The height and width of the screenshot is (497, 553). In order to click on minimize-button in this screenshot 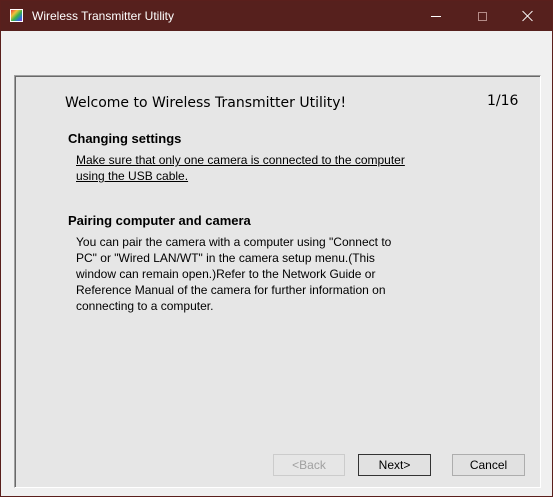, I will do `click(436, 16)`.